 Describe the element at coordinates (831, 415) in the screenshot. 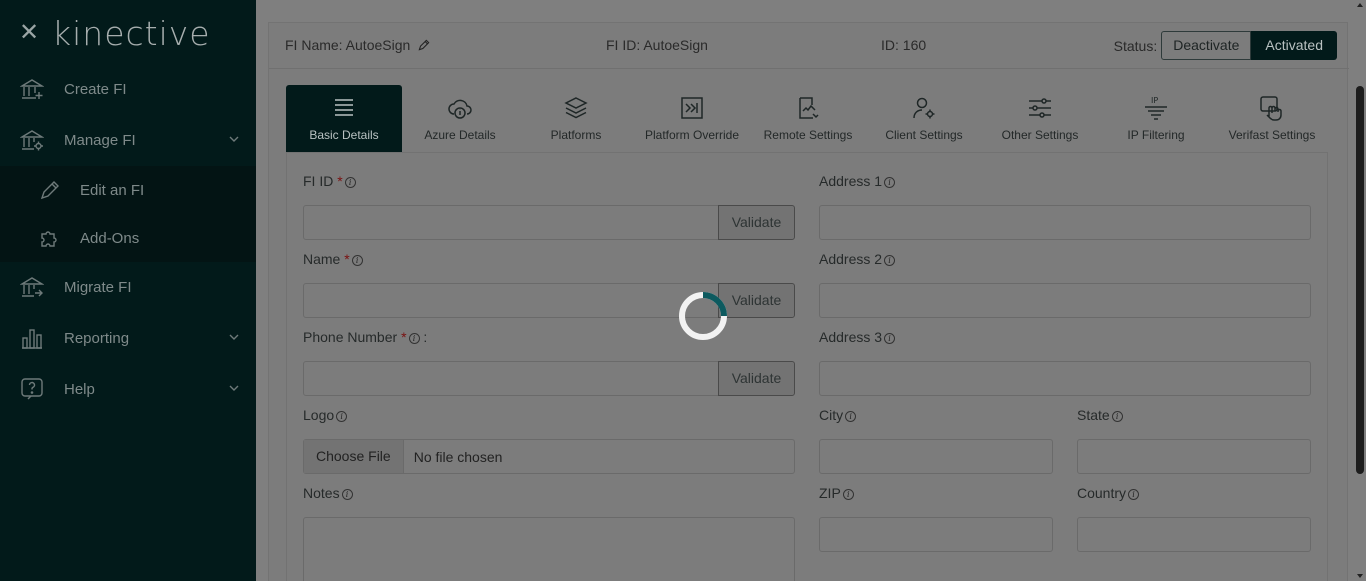

I see `city-label-text: City` at that location.